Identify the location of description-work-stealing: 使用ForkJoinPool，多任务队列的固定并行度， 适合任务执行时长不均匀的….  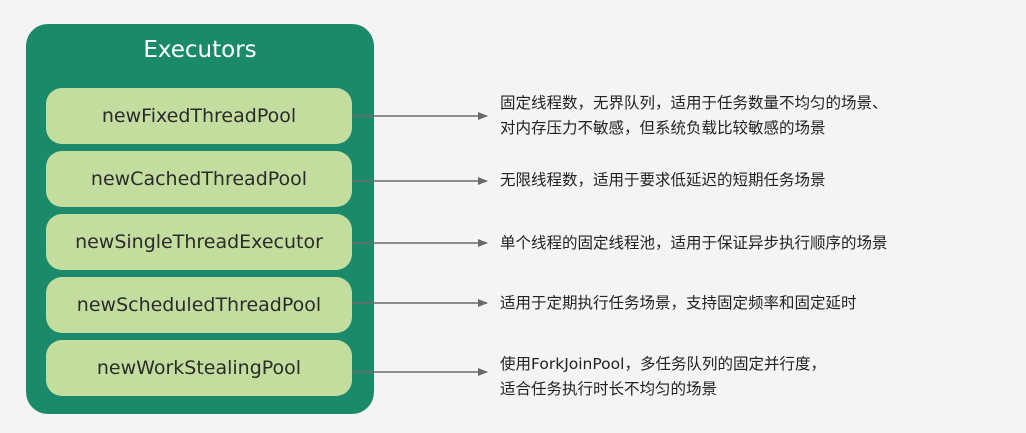
(663, 377).